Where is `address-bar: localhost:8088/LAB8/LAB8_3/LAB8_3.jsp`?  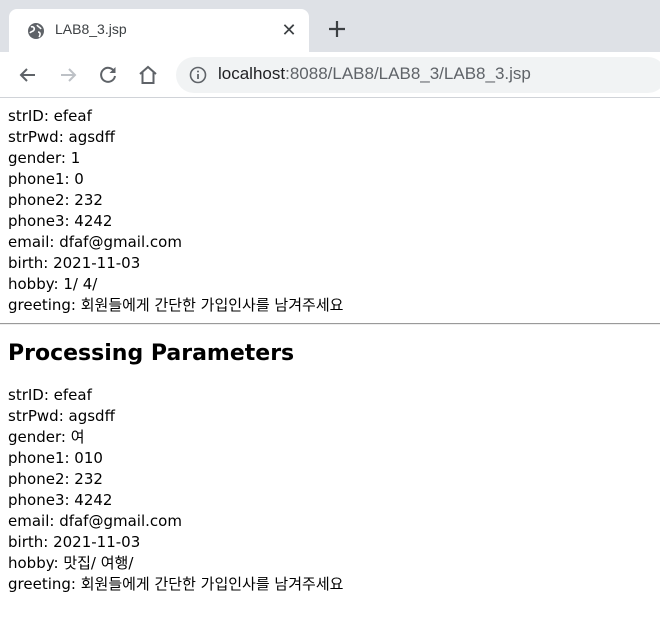
address-bar: localhost:8088/LAB8/LAB8_3/LAB8_3.jsp is located at coordinates (418, 75).